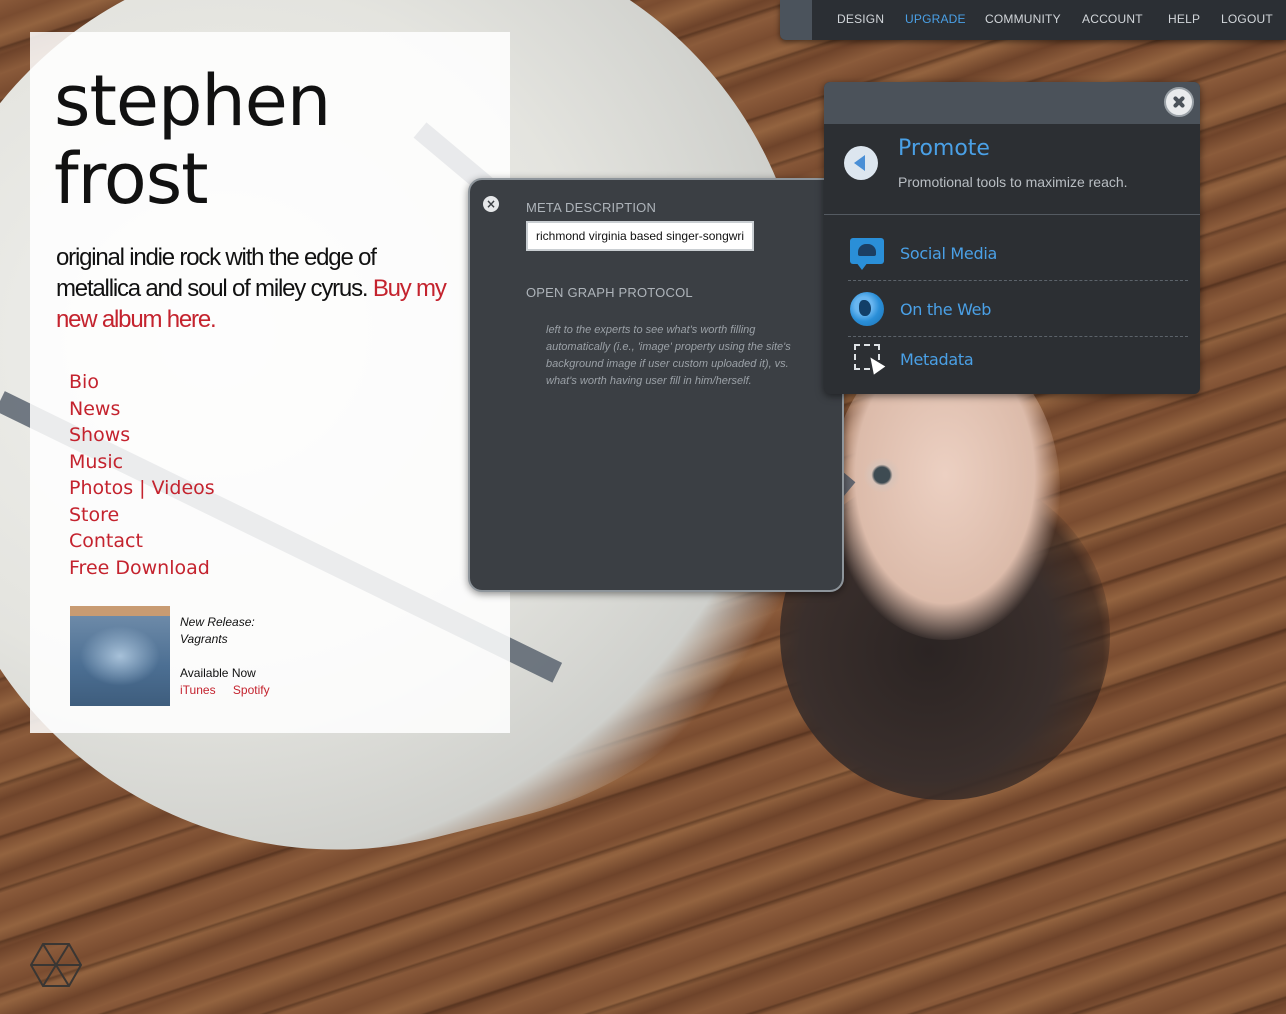 This screenshot has height=1014, width=1286. What do you see at coordinates (142, 515) in the screenshot?
I see `site-nav-store: Store` at bounding box center [142, 515].